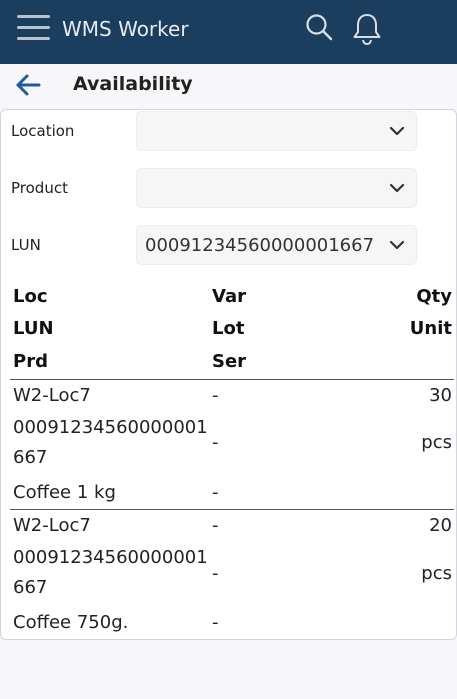 The width and height of the screenshot is (457, 699). Describe the element at coordinates (228, 32) in the screenshot. I see `app-bar: WMS Worker` at that location.